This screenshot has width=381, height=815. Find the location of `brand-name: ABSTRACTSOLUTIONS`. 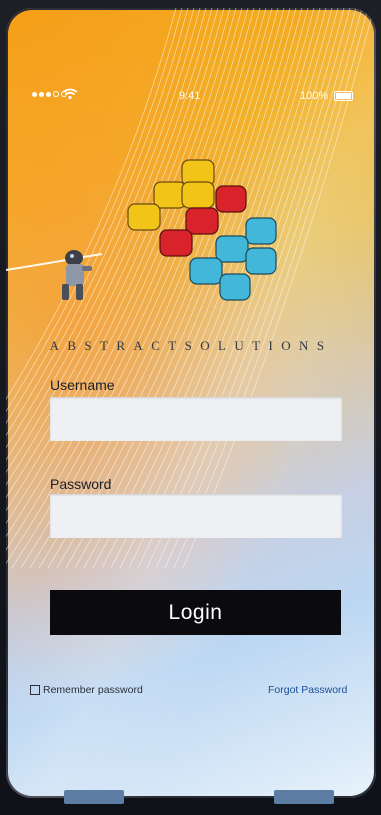

brand-name: ABSTRACTSOLUTIONS is located at coordinates (191, 345).